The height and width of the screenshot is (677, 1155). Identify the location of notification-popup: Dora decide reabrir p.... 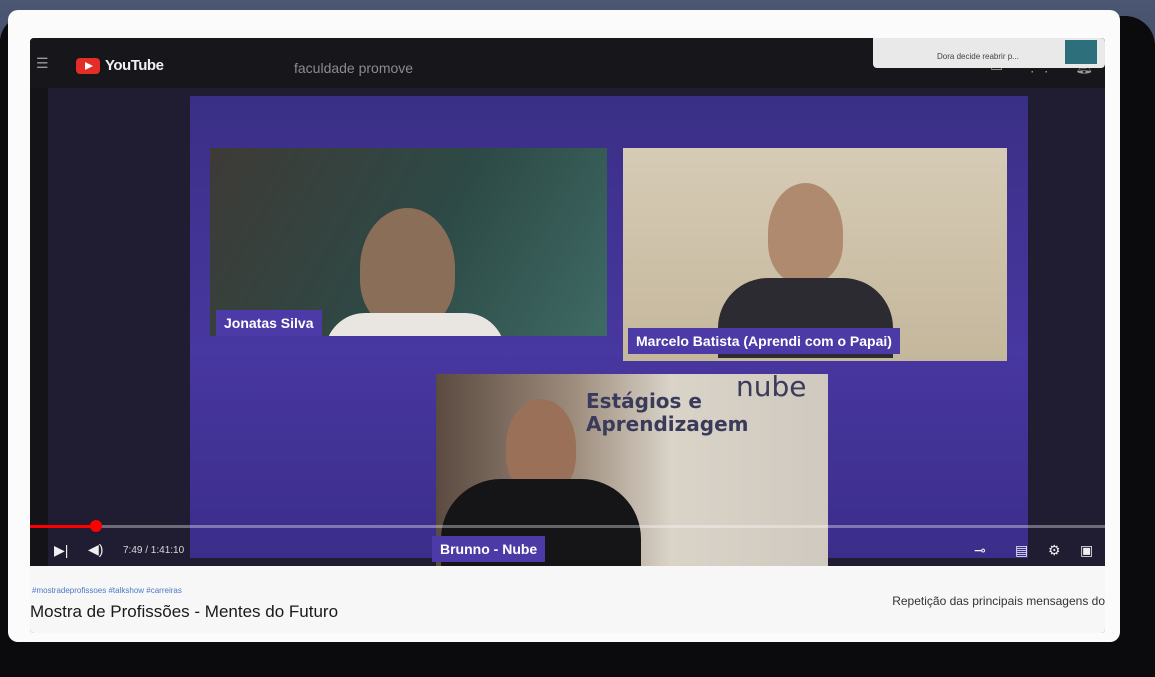
(989, 53).